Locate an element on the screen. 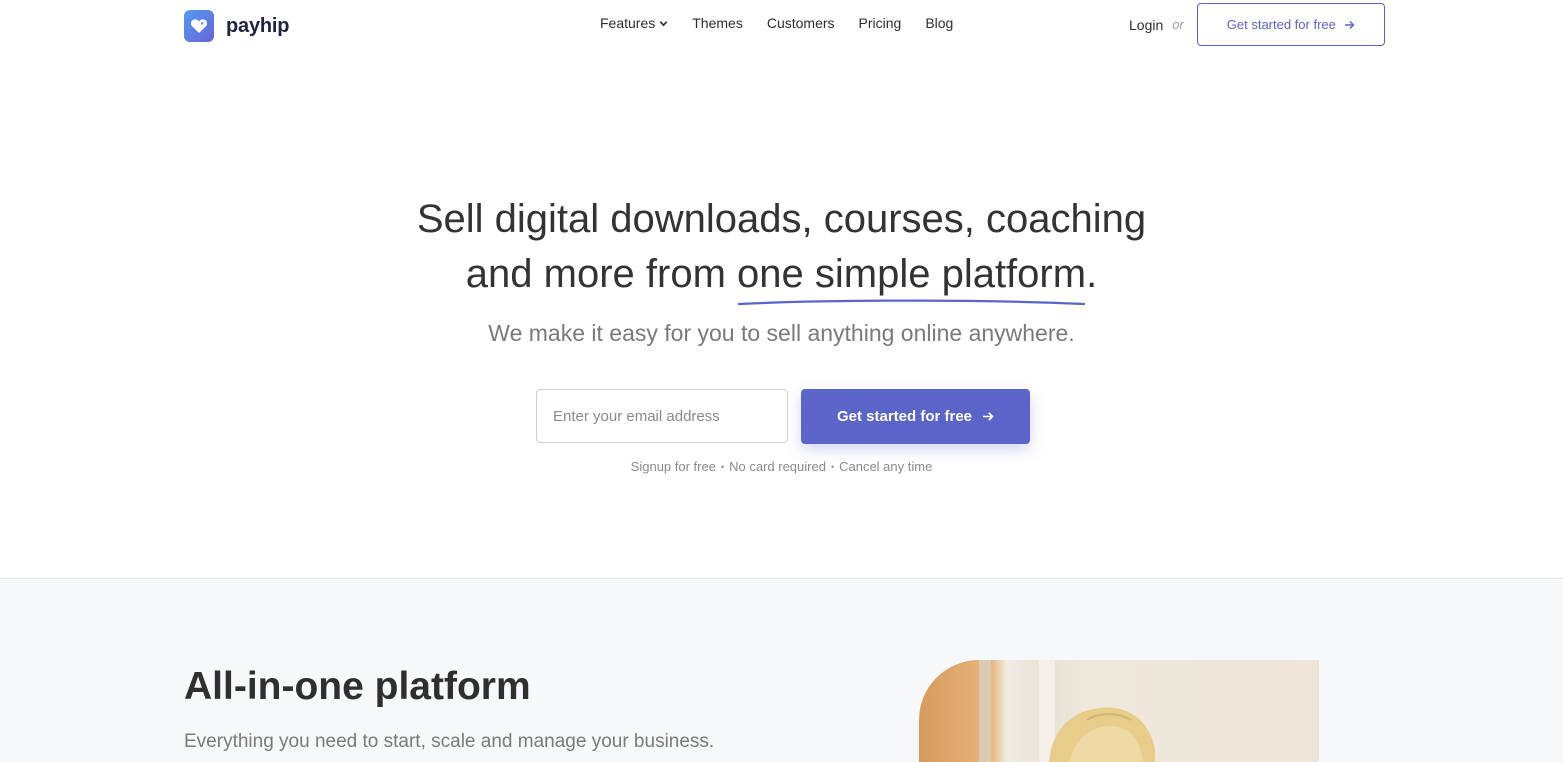  nav-item-label: Pricing is located at coordinates (880, 23).